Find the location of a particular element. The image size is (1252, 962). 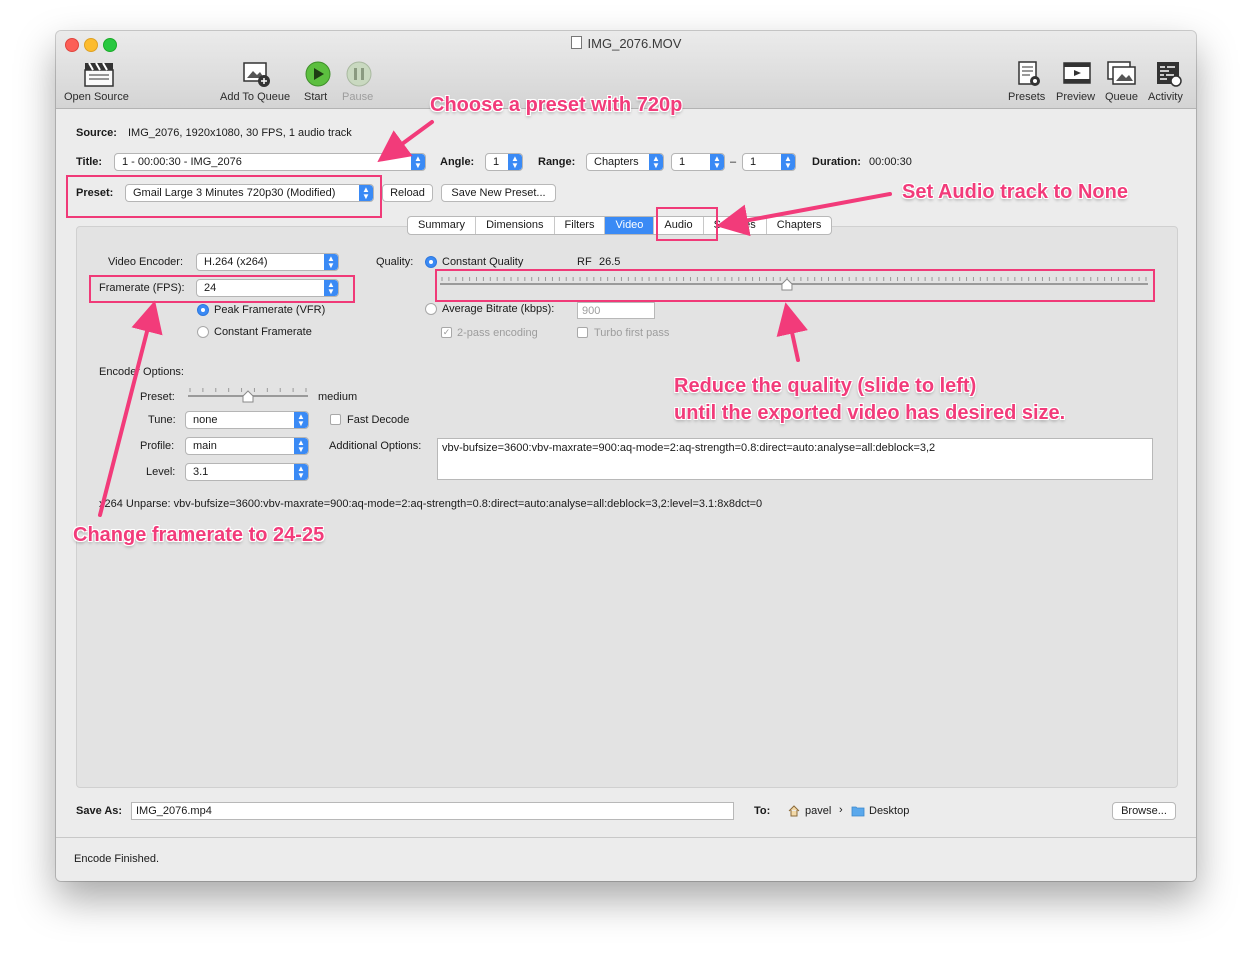

tune-label: Tune: is located at coordinates (162, 420).